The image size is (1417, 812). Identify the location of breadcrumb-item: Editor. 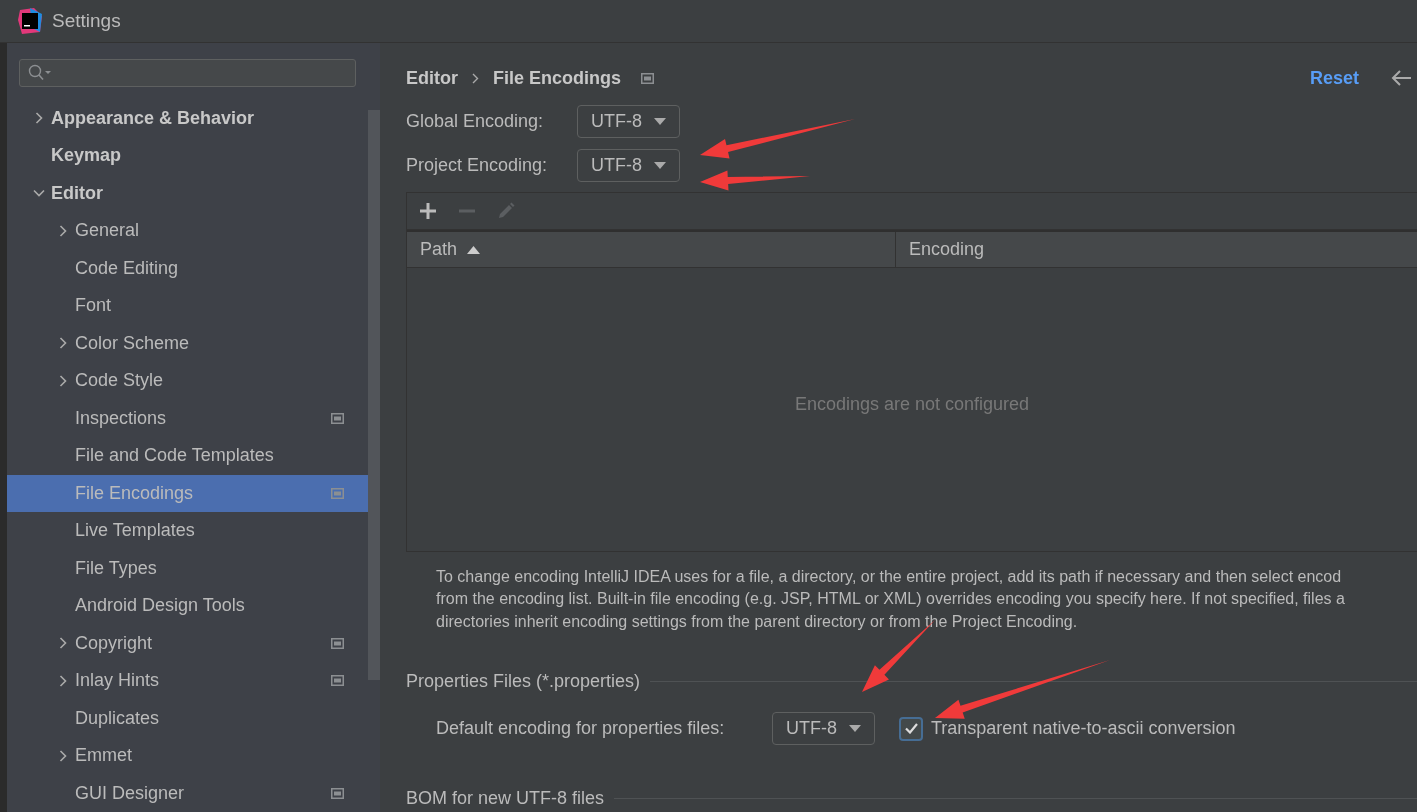
(432, 78).